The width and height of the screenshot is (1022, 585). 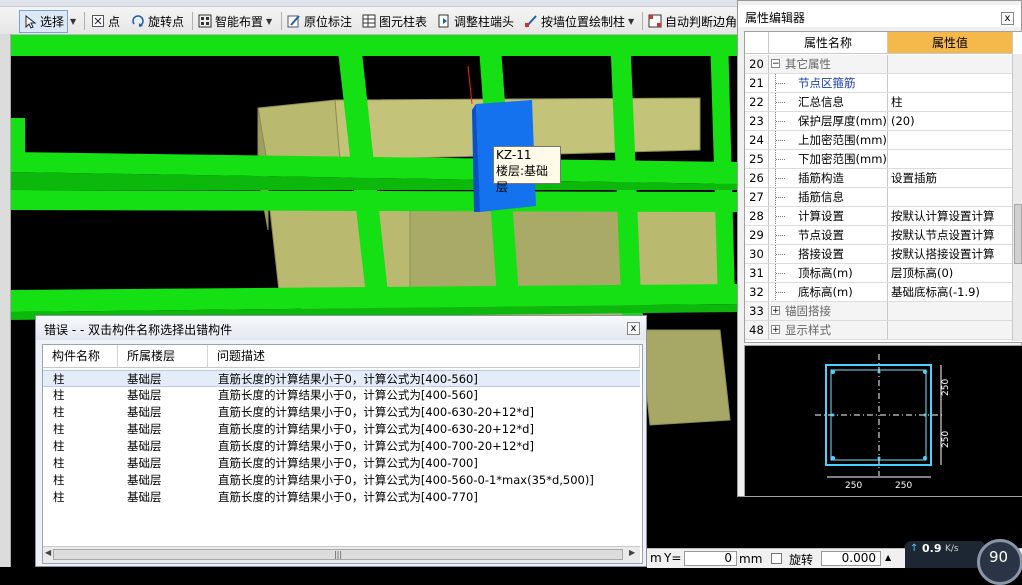 I want to click on column-header-floor: 所属楼层, so click(x=163, y=356).